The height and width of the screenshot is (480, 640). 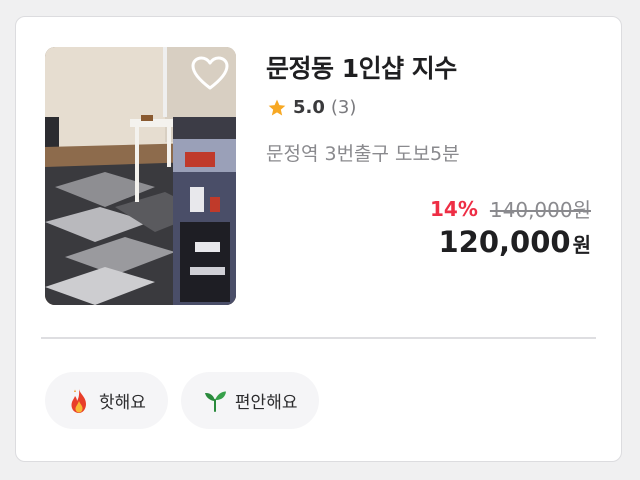 What do you see at coordinates (215, 401) in the screenshot?
I see `leaf-icon` at bounding box center [215, 401].